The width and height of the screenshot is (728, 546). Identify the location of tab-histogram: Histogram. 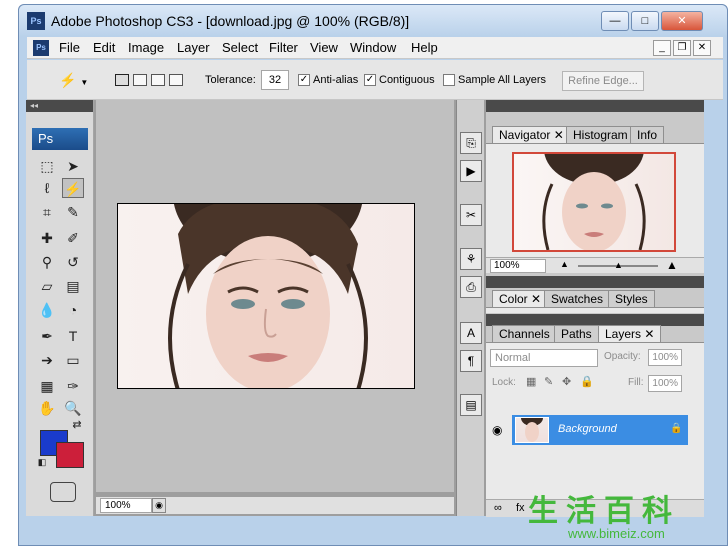
(600, 134).